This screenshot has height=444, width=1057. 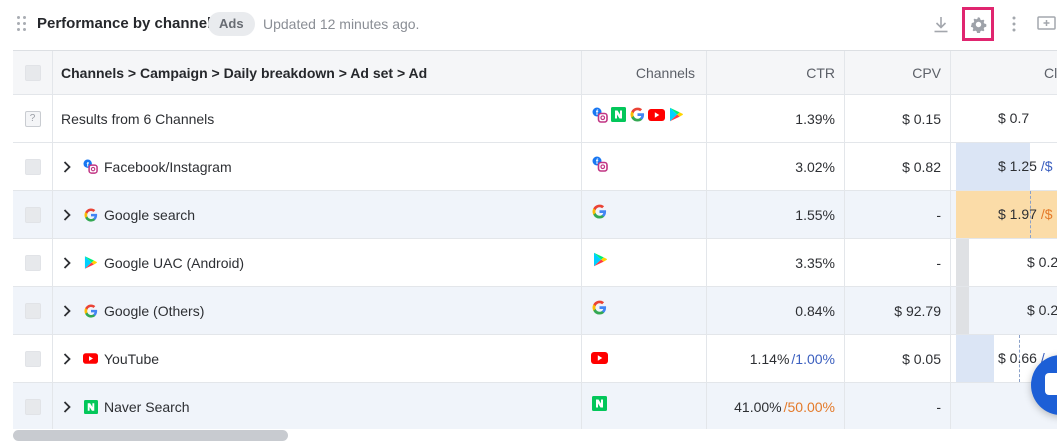 I want to click on row-name: Naver Search, so click(x=147, y=407).